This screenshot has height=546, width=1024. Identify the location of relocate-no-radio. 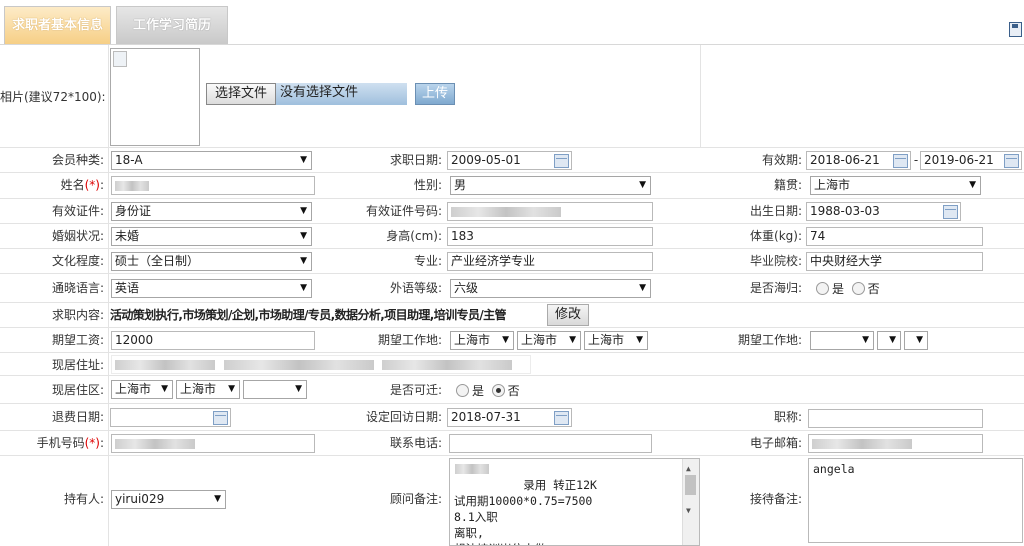
(498, 390).